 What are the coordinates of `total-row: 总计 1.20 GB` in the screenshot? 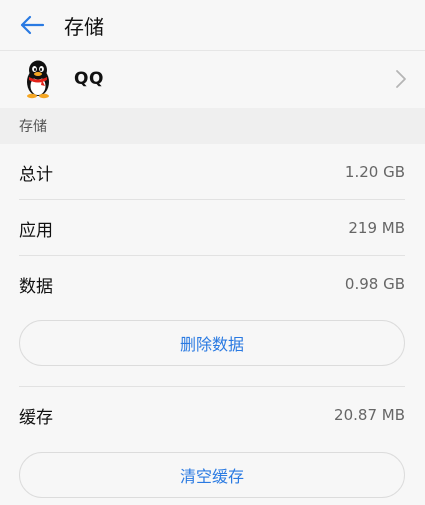 It's located at (212, 172).